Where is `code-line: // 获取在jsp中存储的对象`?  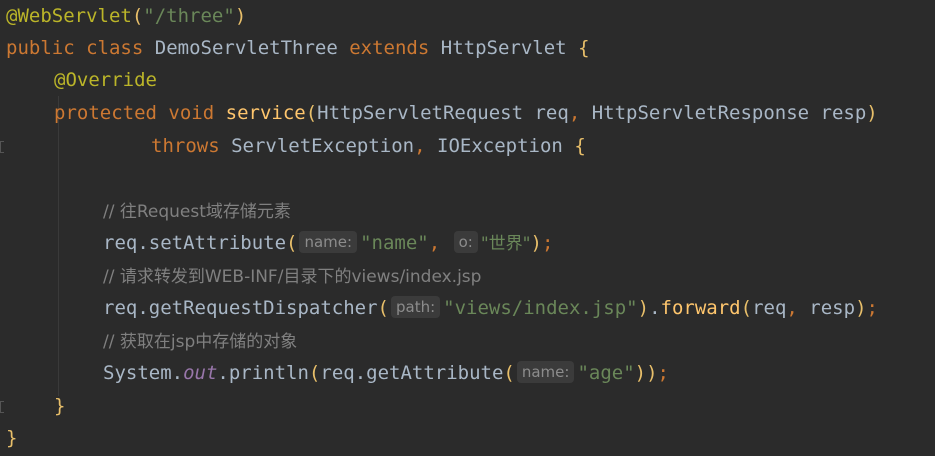
code-line: // 获取在jsp中存储的对象 is located at coordinates (148, 341).